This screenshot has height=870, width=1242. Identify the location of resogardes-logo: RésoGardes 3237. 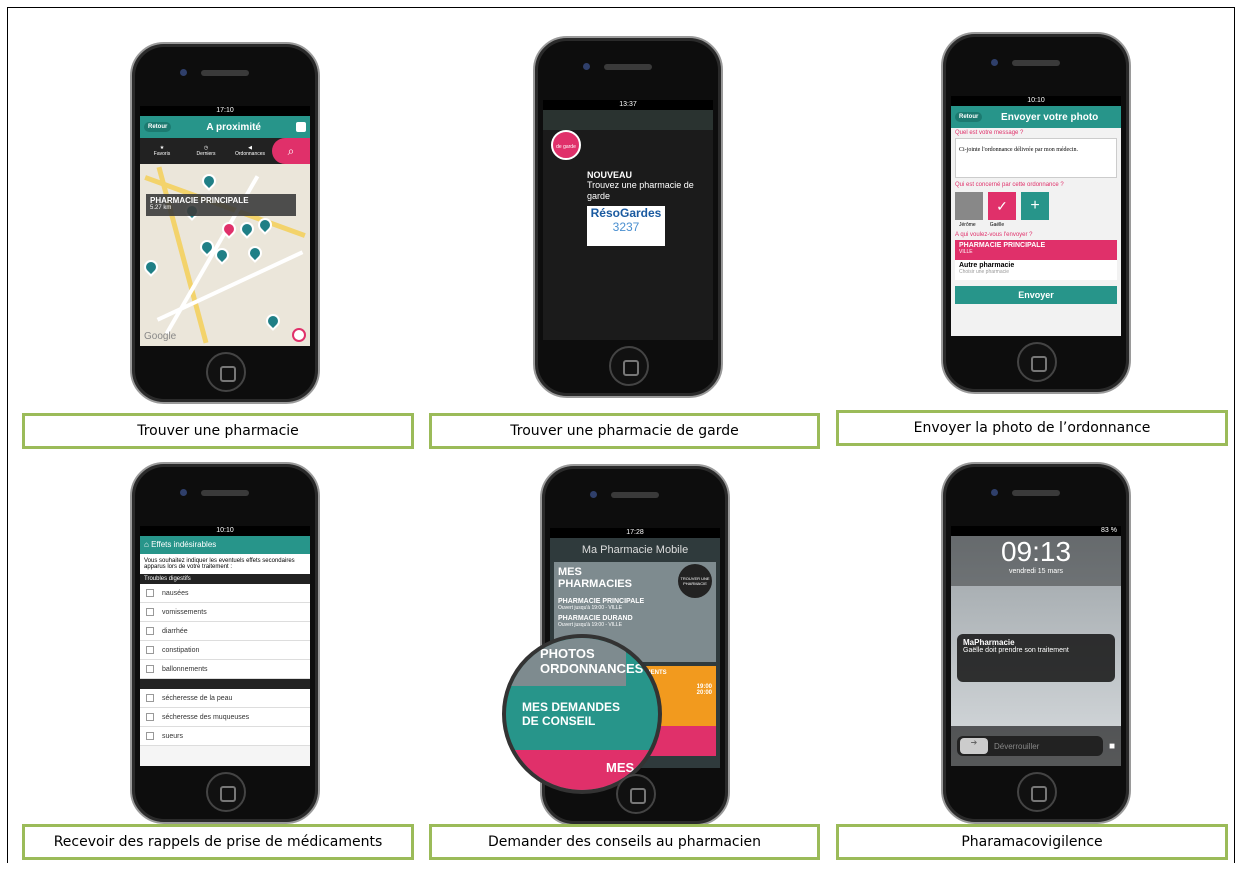
(626, 226).